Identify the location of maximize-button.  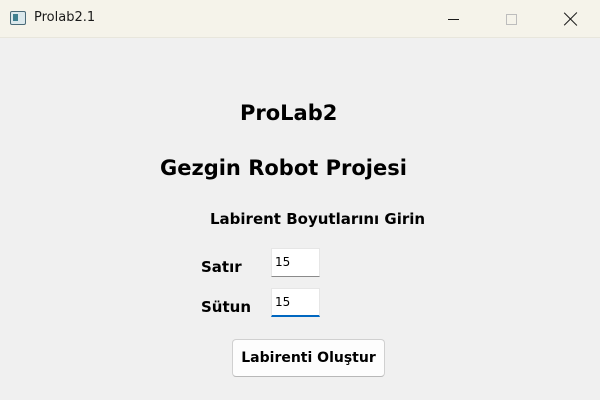
(511, 19).